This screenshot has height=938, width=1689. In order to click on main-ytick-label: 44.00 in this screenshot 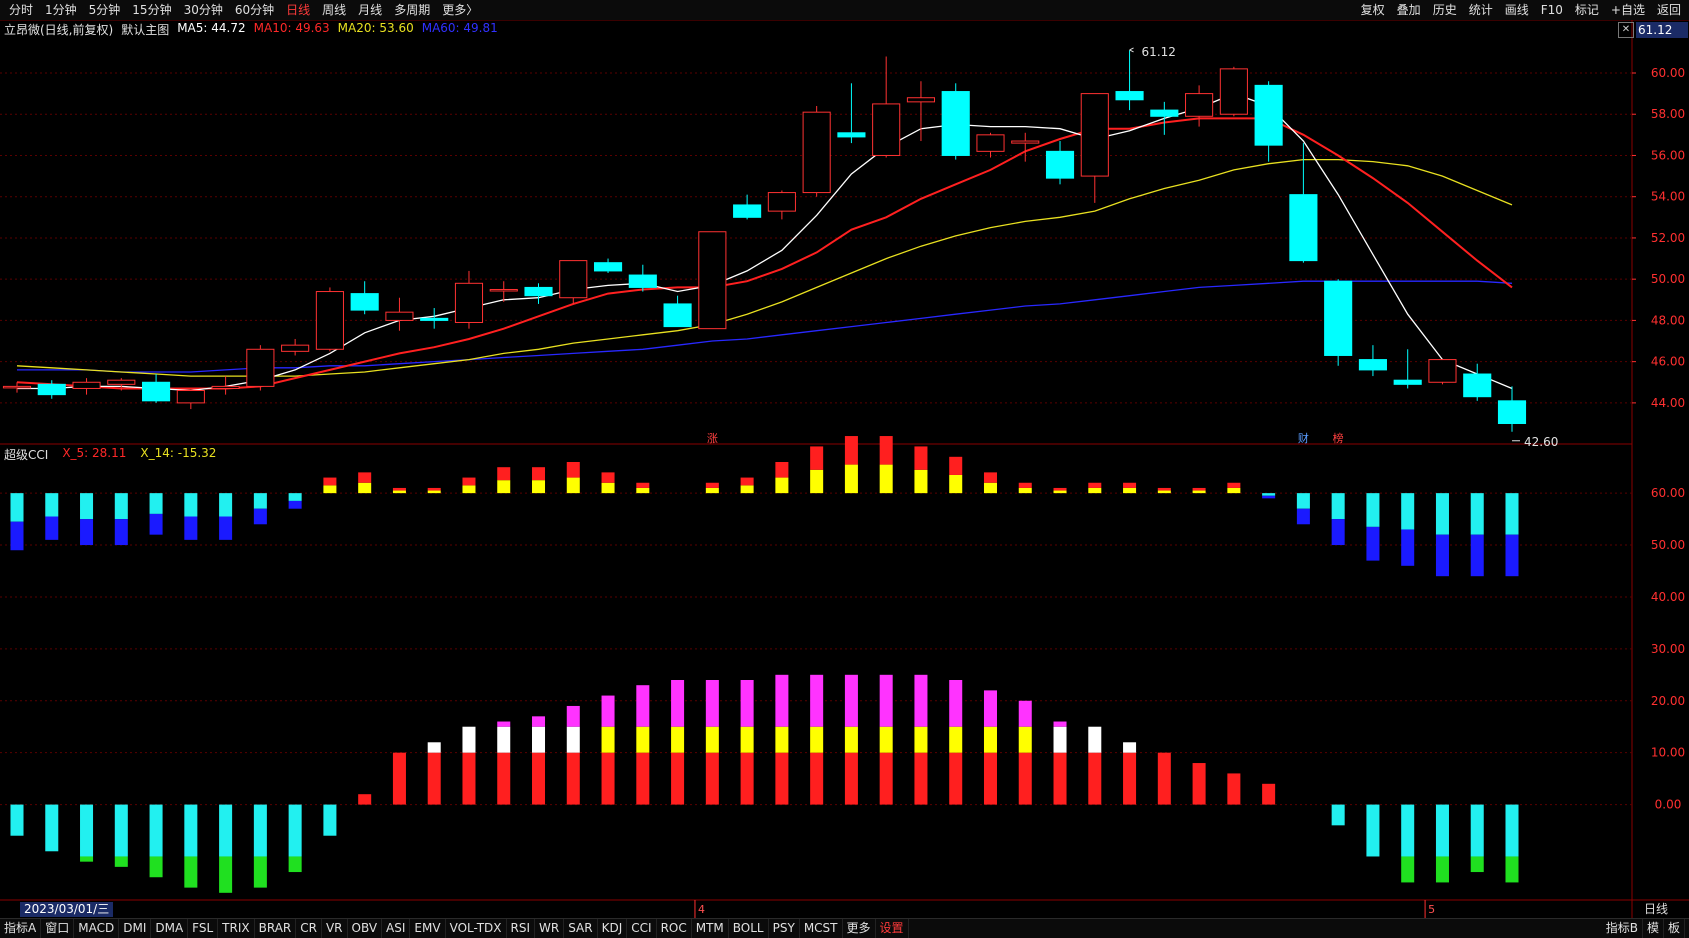, I will do `click(1668, 403)`.